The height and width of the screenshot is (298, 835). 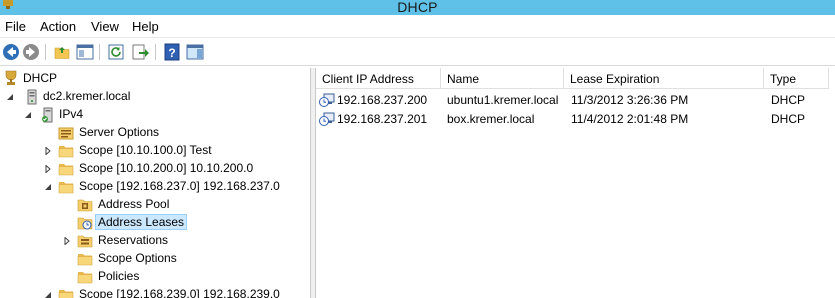 What do you see at coordinates (11, 77) in the screenshot?
I see `dhcp-trophy-icon` at bounding box center [11, 77].